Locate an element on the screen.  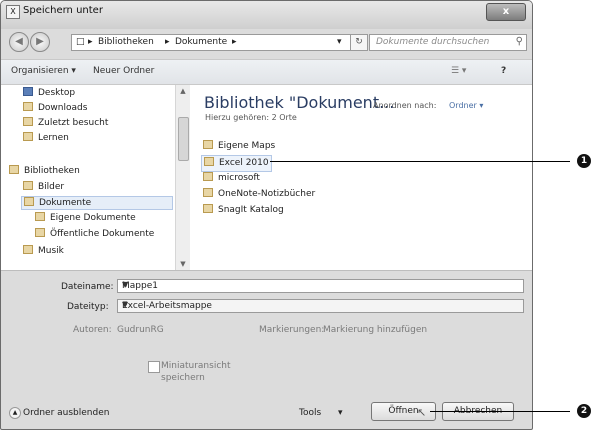
authors-value: GudrunRG is located at coordinates (140, 330).